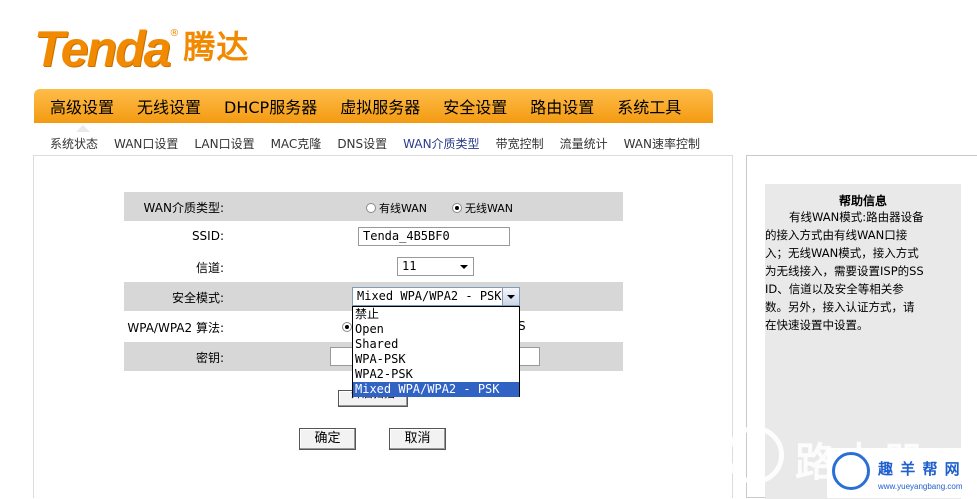  I want to click on channel-label: 信道:, so click(209, 268).